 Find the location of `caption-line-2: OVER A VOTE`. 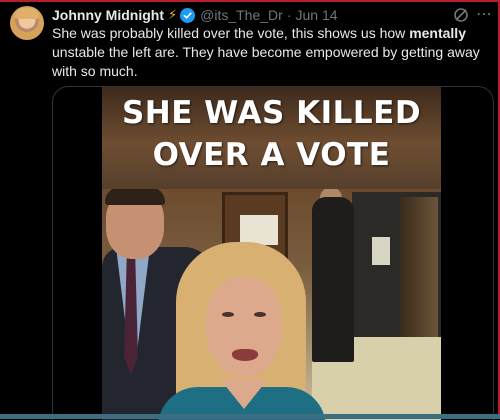

caption-line-2: OVER A VOTE is located at coordinates (271, 155).